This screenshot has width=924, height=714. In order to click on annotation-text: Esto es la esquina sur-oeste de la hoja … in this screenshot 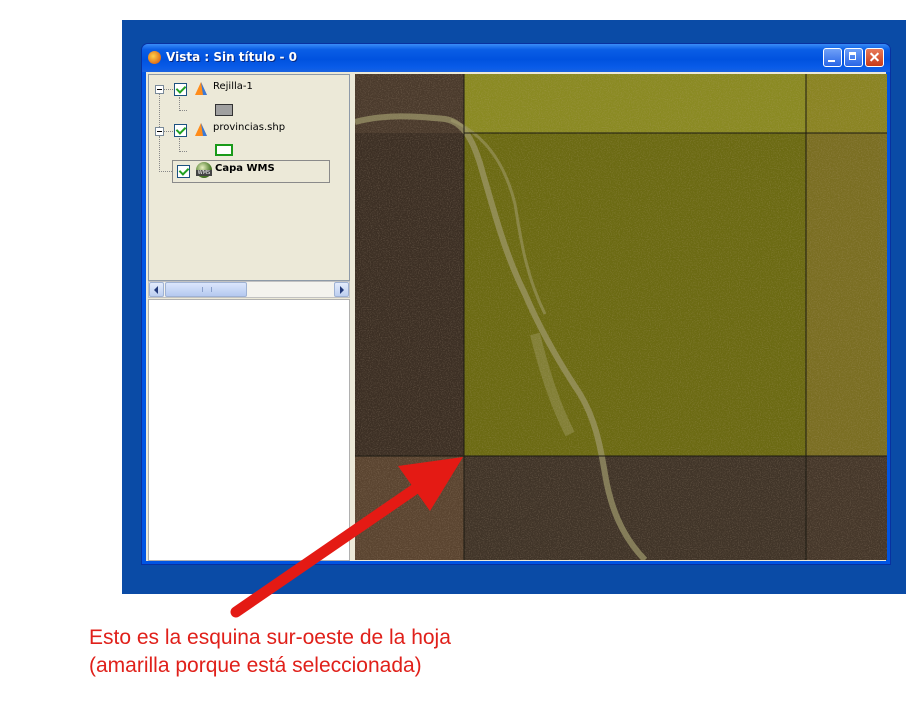, I will do `click(270, 652)`.